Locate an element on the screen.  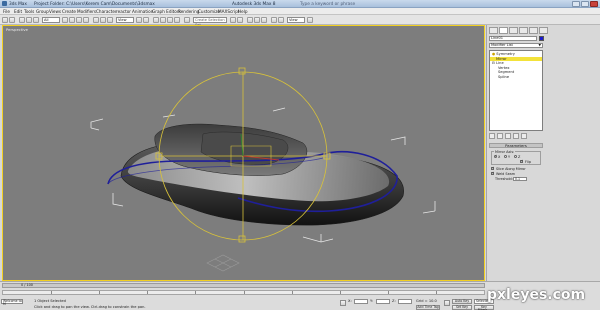
maximize-button is located at coordinates (585, 4).